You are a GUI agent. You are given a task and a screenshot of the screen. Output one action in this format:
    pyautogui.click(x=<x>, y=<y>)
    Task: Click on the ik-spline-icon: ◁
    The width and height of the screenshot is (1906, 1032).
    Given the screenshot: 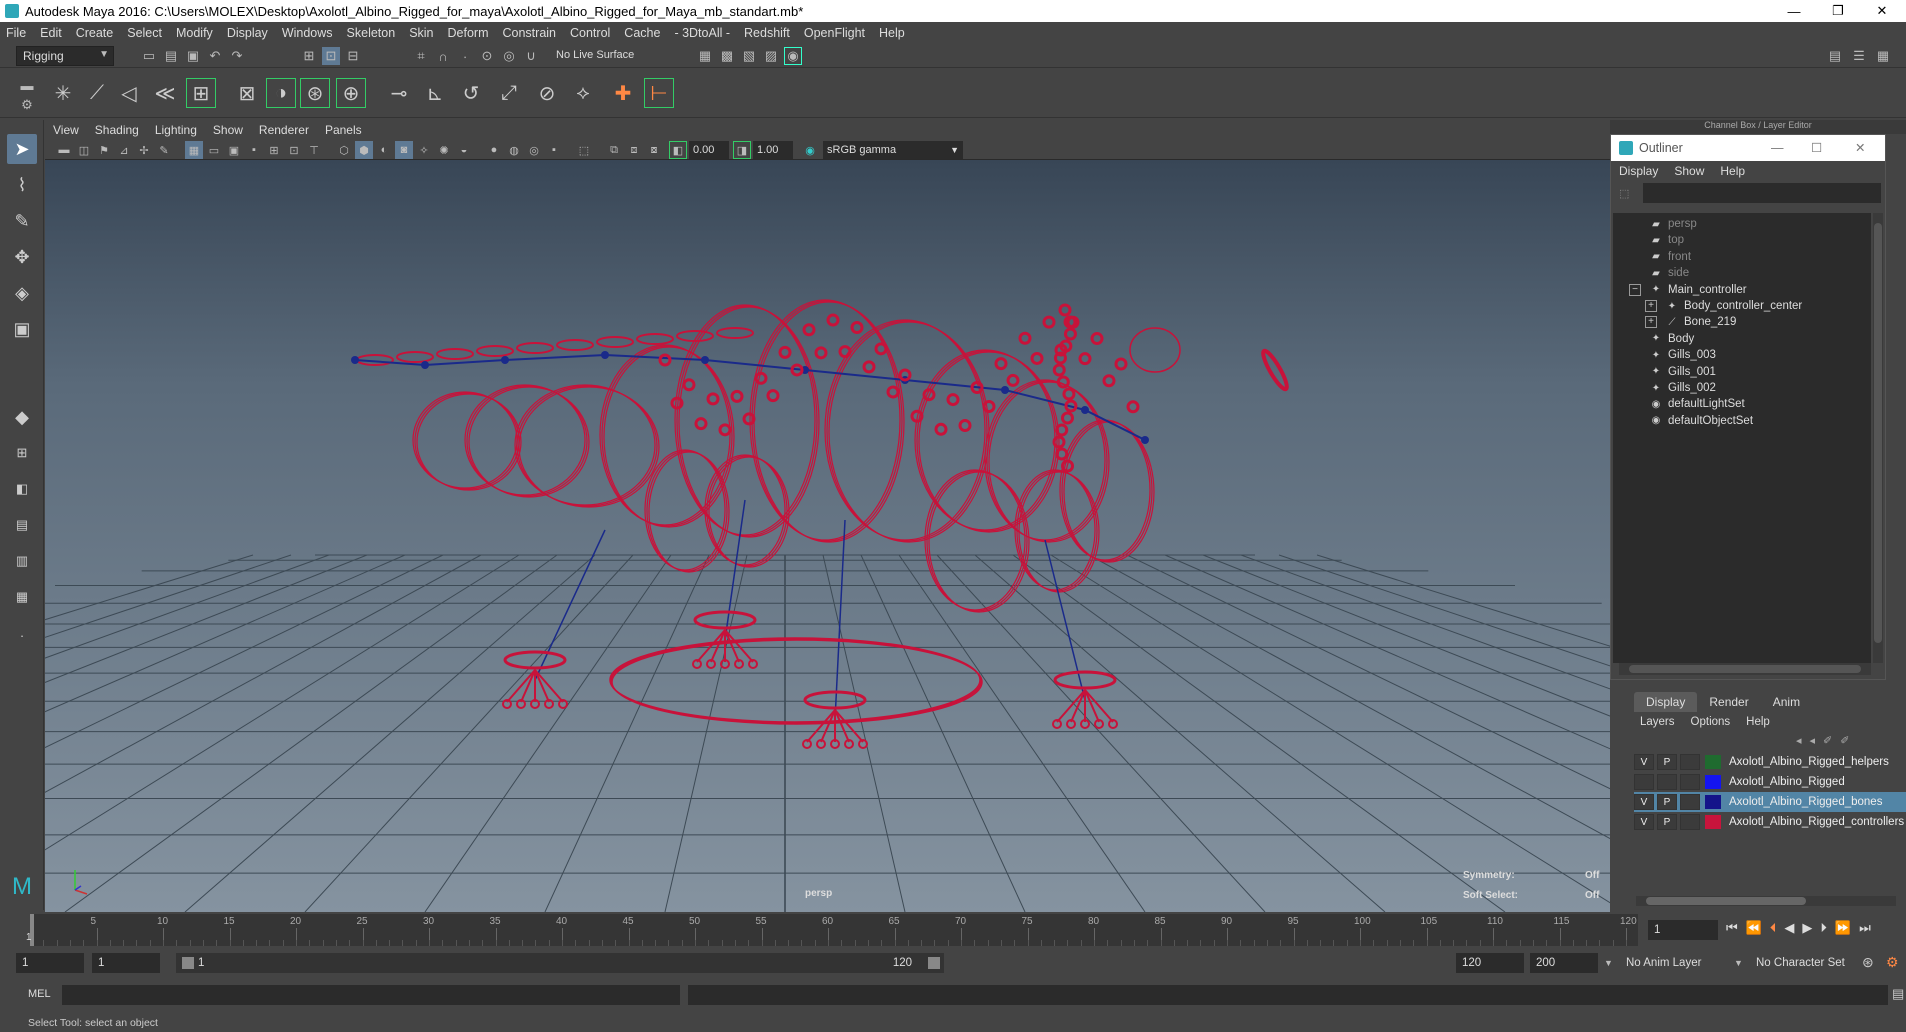 What is the action you would take?
    pyautogui.click(x=129, y=93)
    